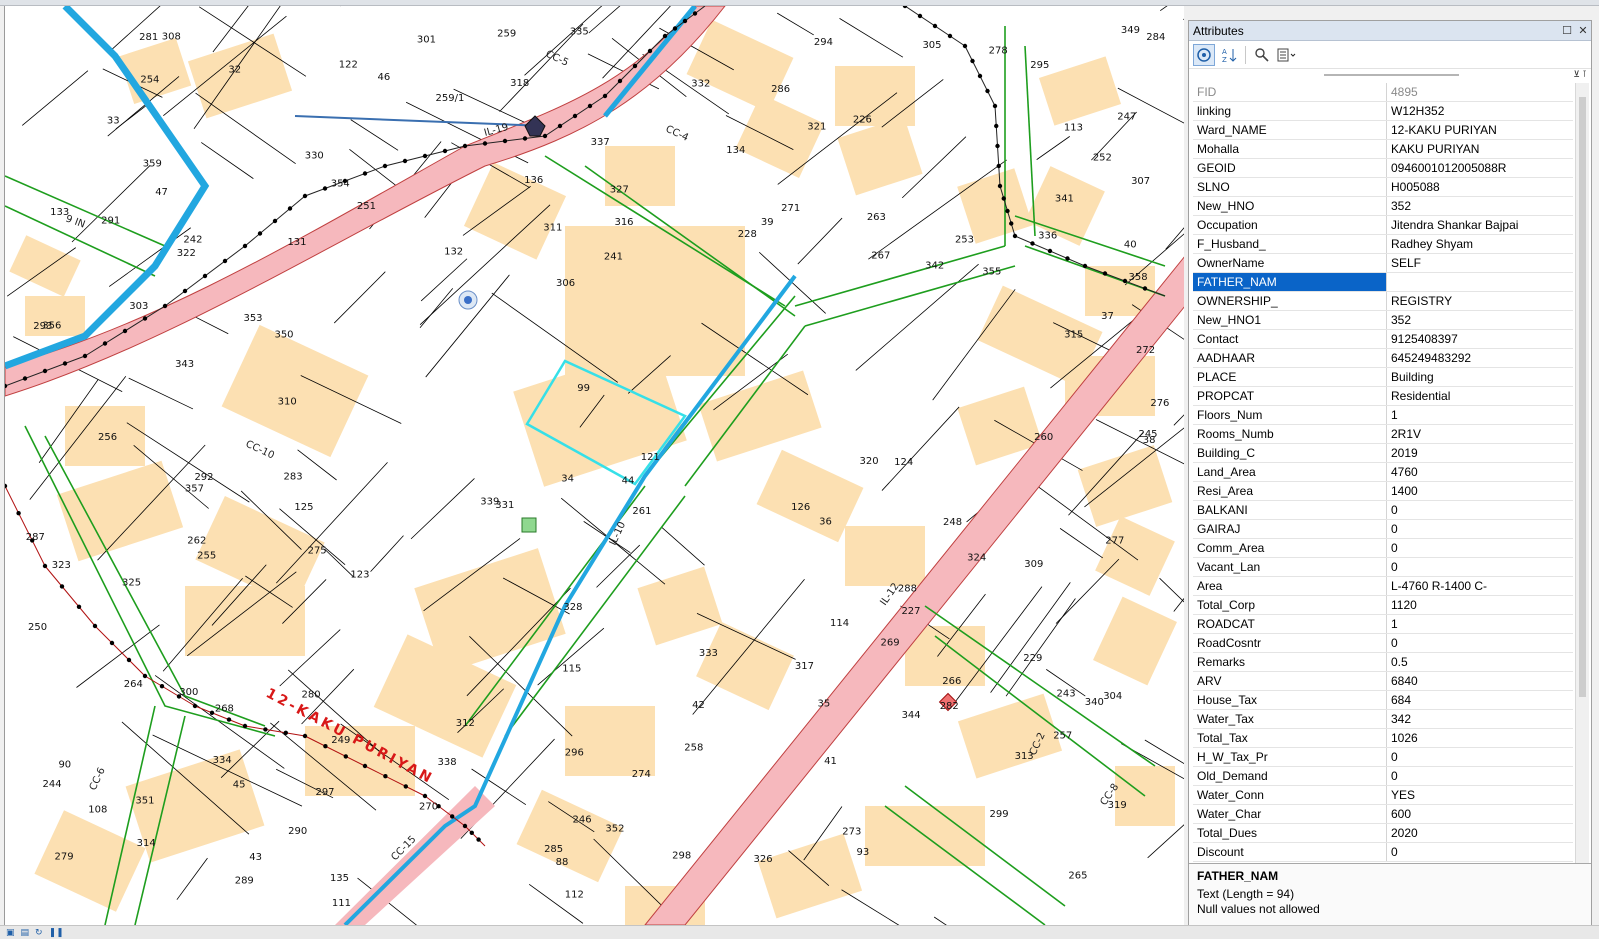 The height and width of the screenshot is (939, 1599). Describe the element at coordinates (1583, 30) in the screenshot. I see `close-icon: ✕` at that location.